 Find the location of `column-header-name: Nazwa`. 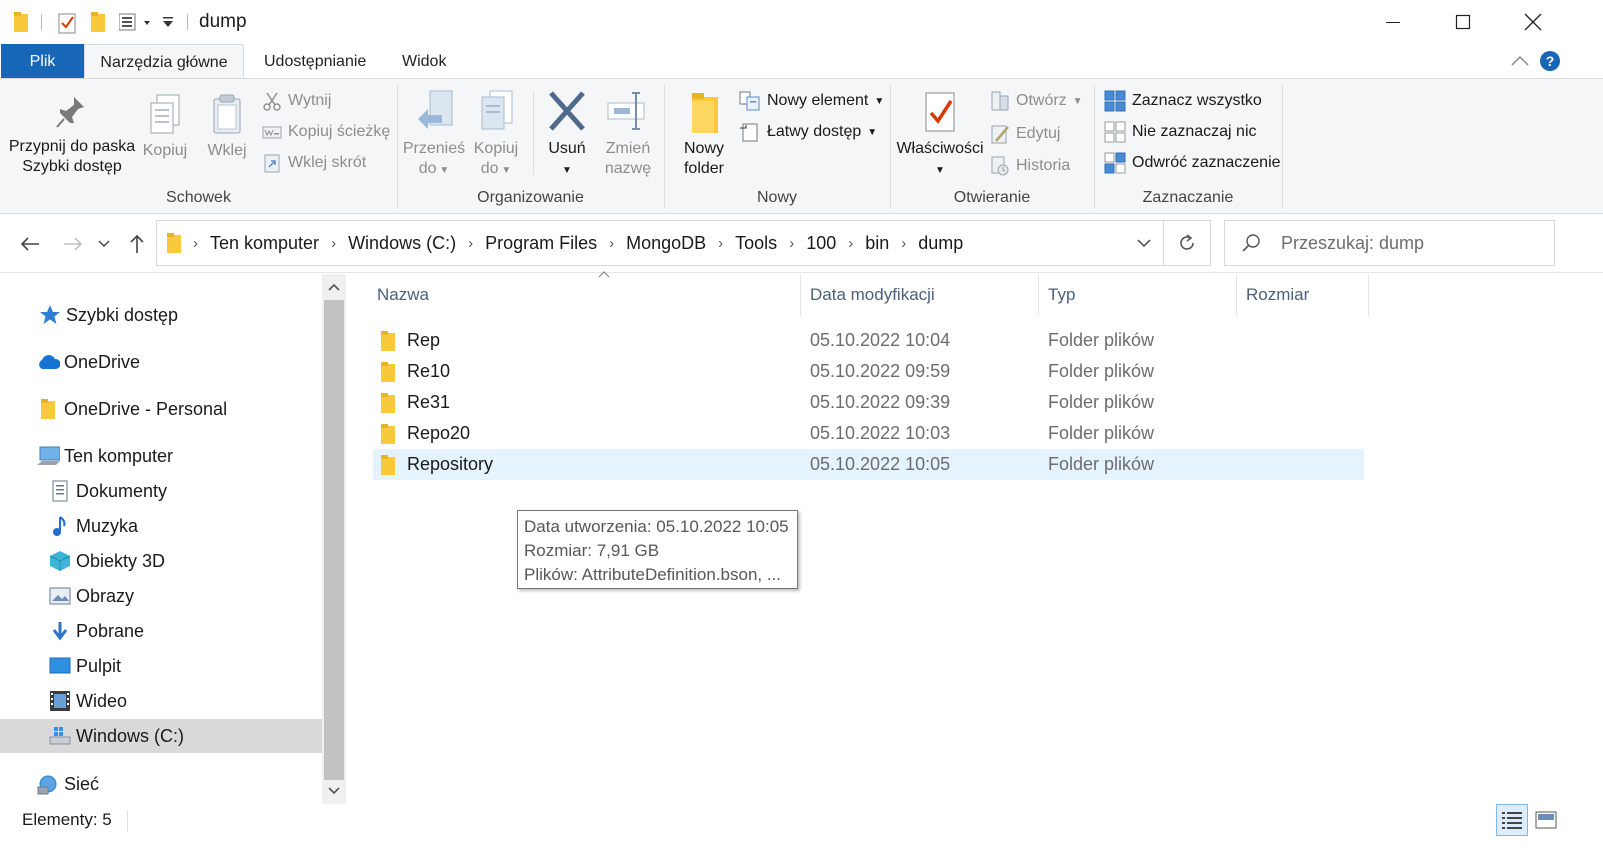

column-header-name: Nazwa is located at coordinates (584, 293).